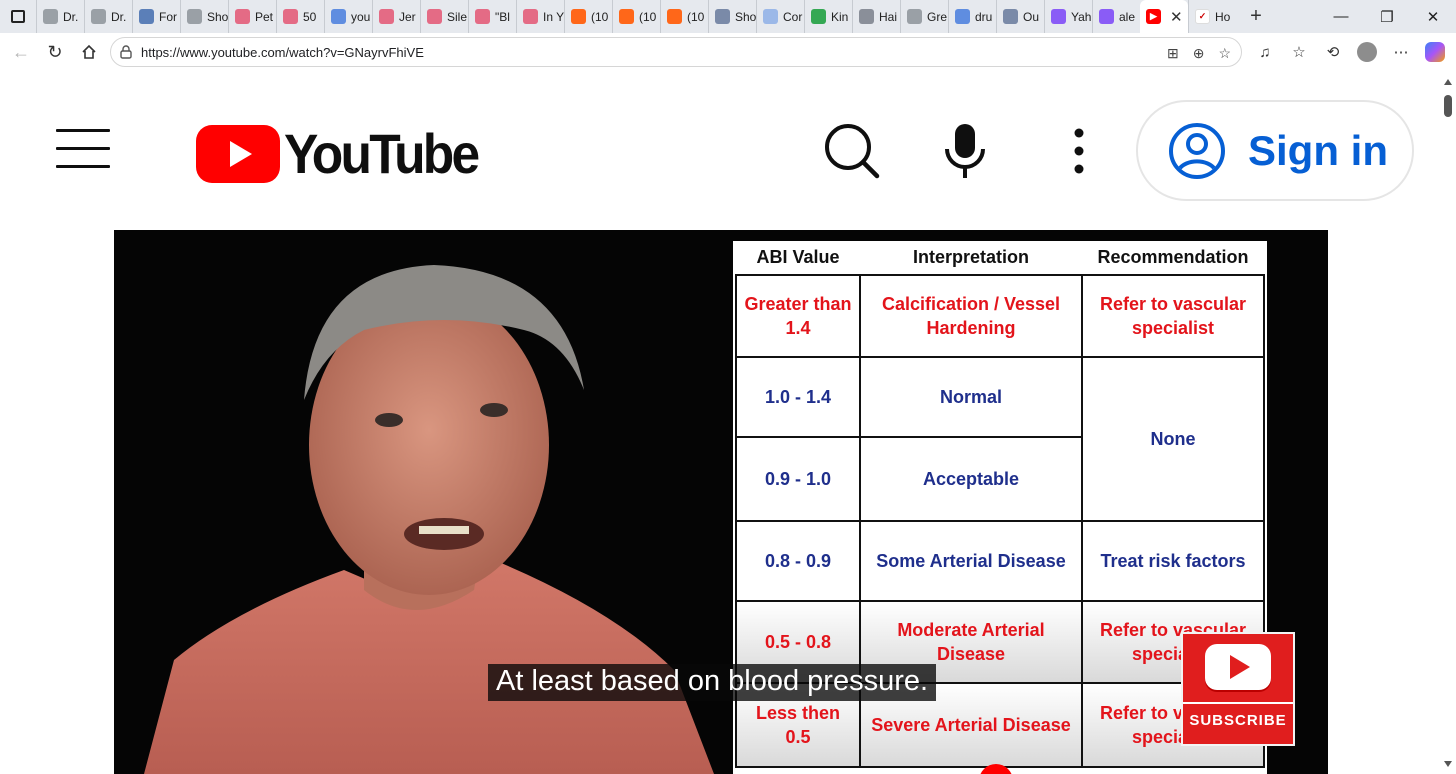 This screenshot has width=1456, height=774. Describe the element at coordinates (492, 16) in the screenshot. I see `browser-tab: "Bl` at that location.